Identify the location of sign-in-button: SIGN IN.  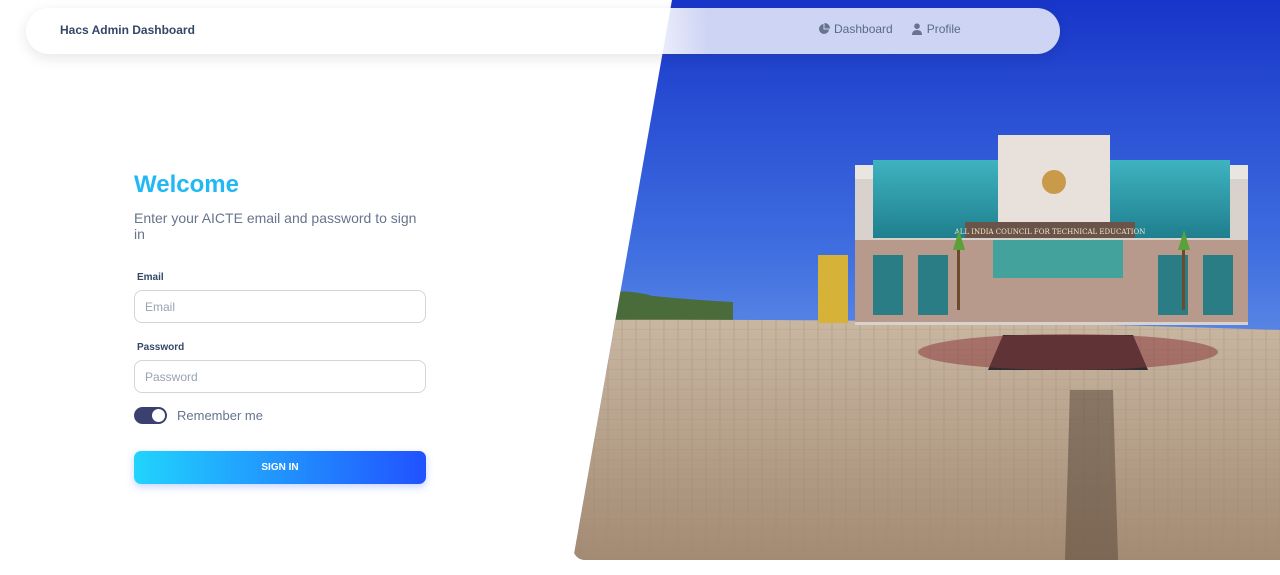
(280, 467).